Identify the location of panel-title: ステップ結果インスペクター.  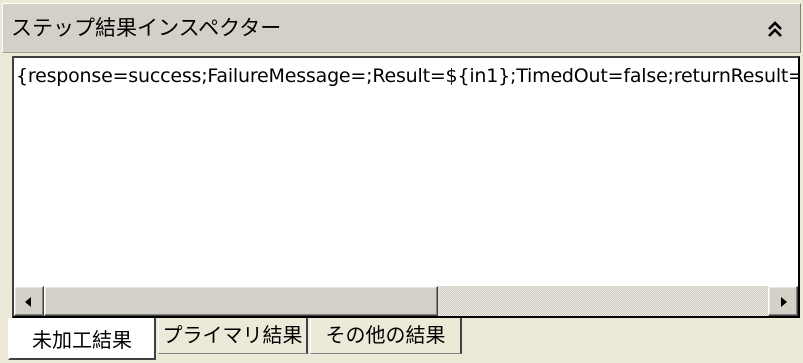
(146, 28).